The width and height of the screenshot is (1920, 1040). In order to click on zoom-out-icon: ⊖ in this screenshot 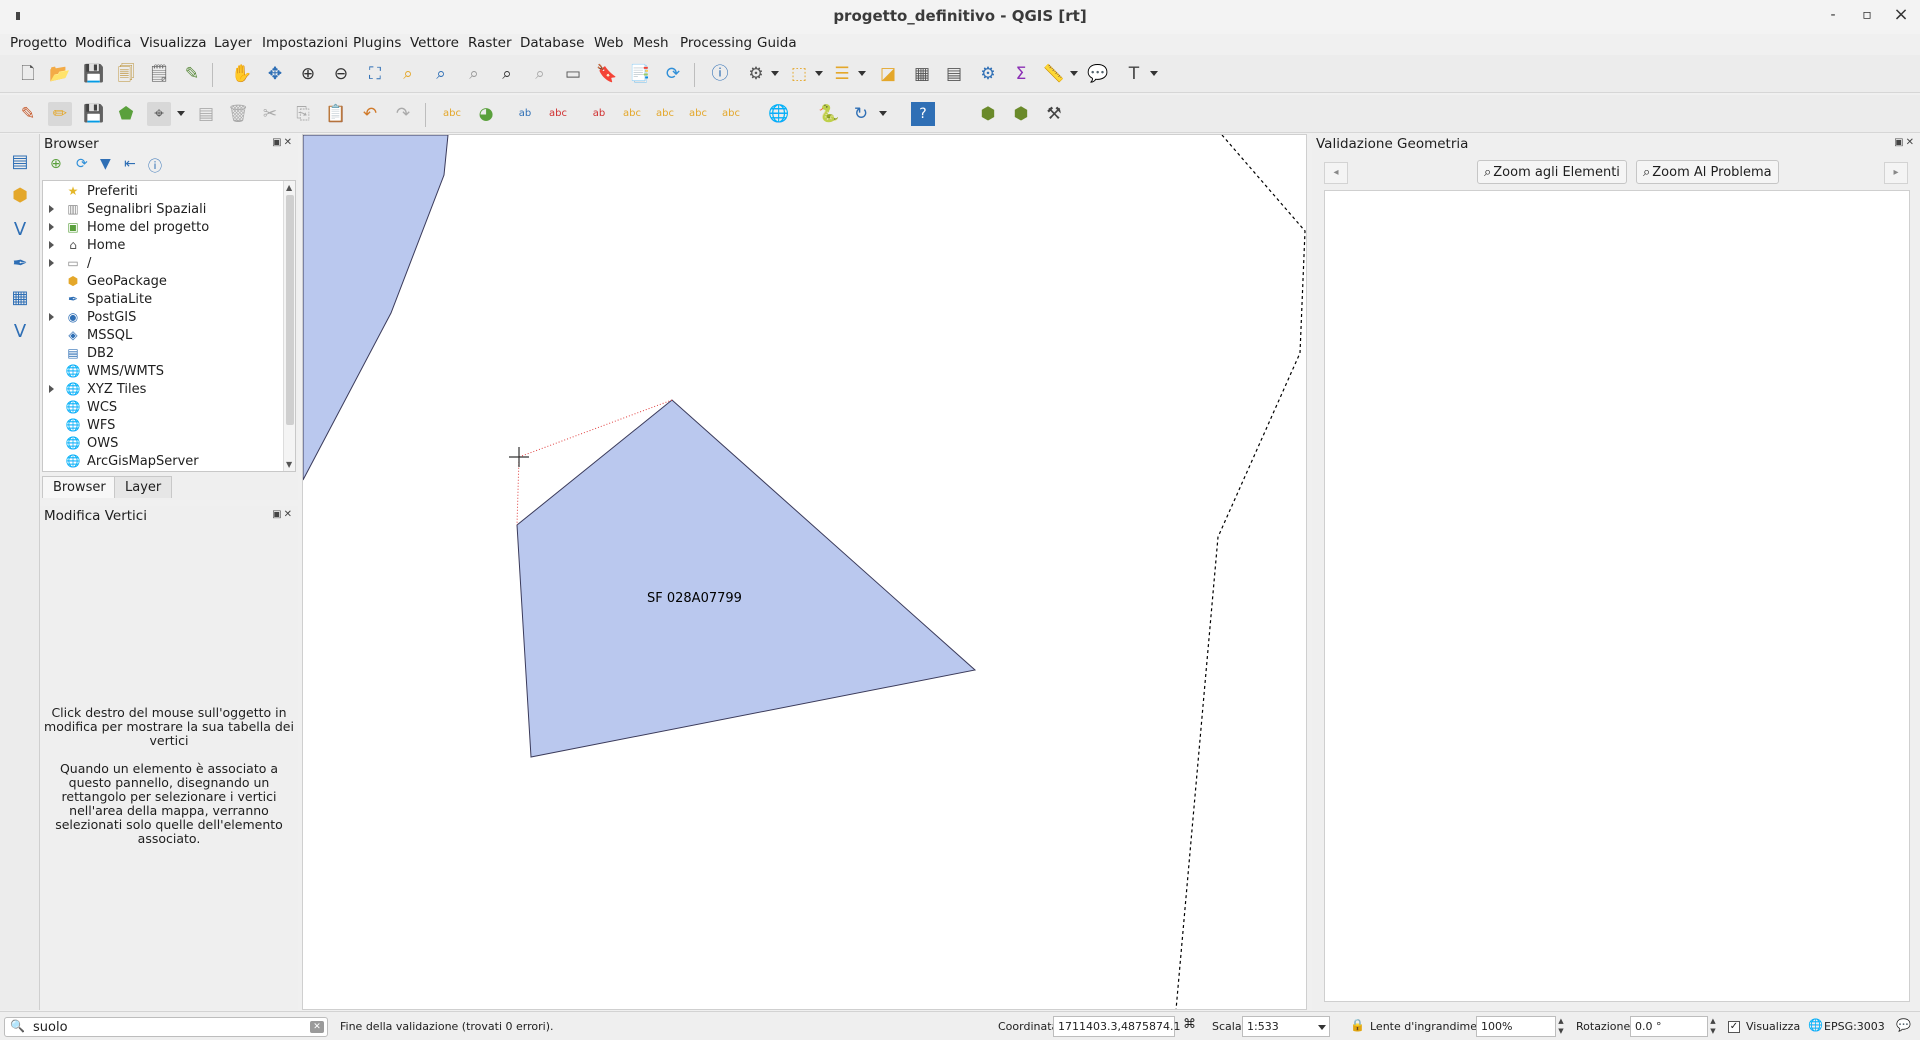, I will do `click(341, 74)`.